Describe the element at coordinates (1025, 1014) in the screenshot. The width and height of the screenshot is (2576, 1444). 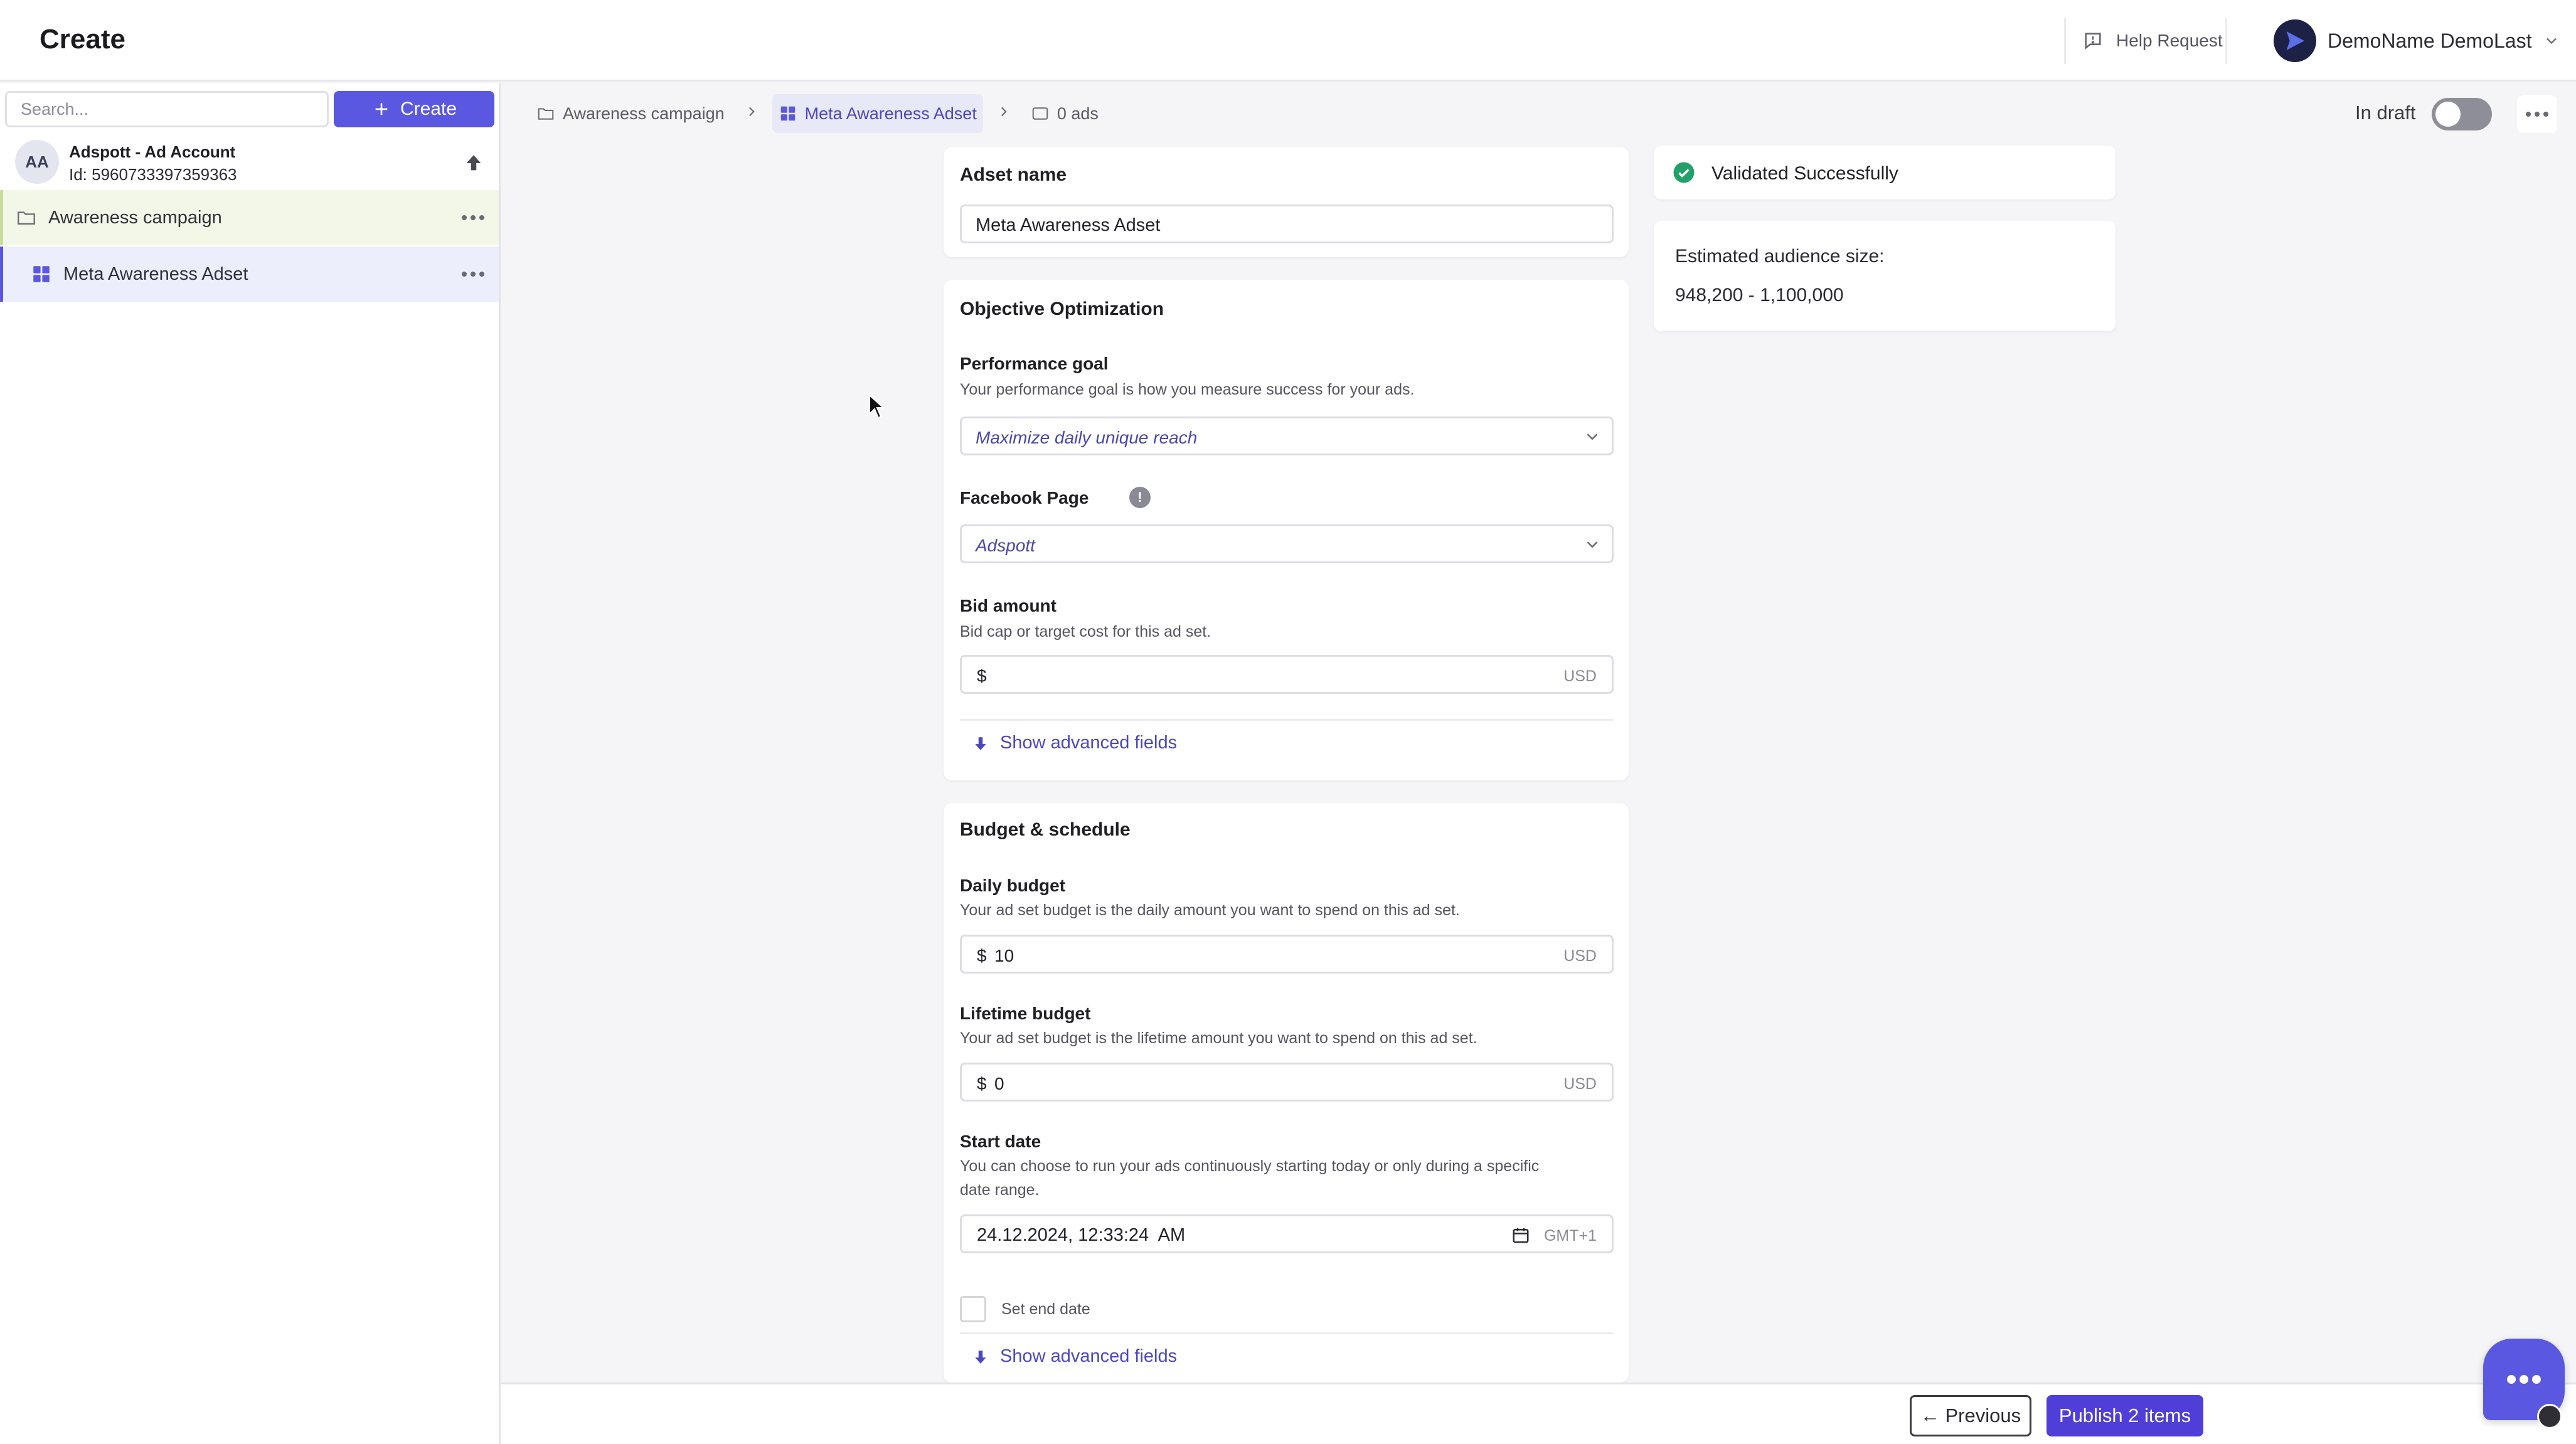
I see `lifetime-budget-label: Lifetime budget` at that location.